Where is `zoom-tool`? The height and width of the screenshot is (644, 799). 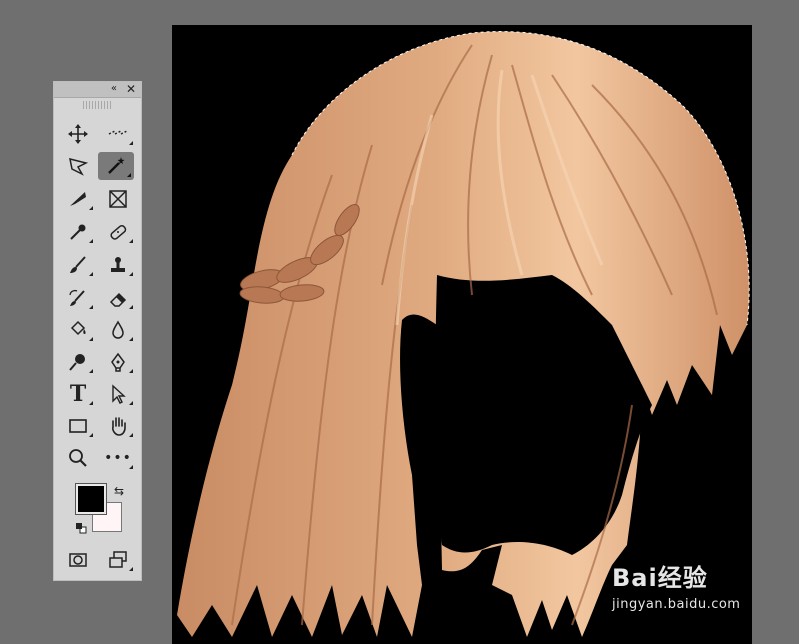
zoom-tool is located at coordinates (78, 458).